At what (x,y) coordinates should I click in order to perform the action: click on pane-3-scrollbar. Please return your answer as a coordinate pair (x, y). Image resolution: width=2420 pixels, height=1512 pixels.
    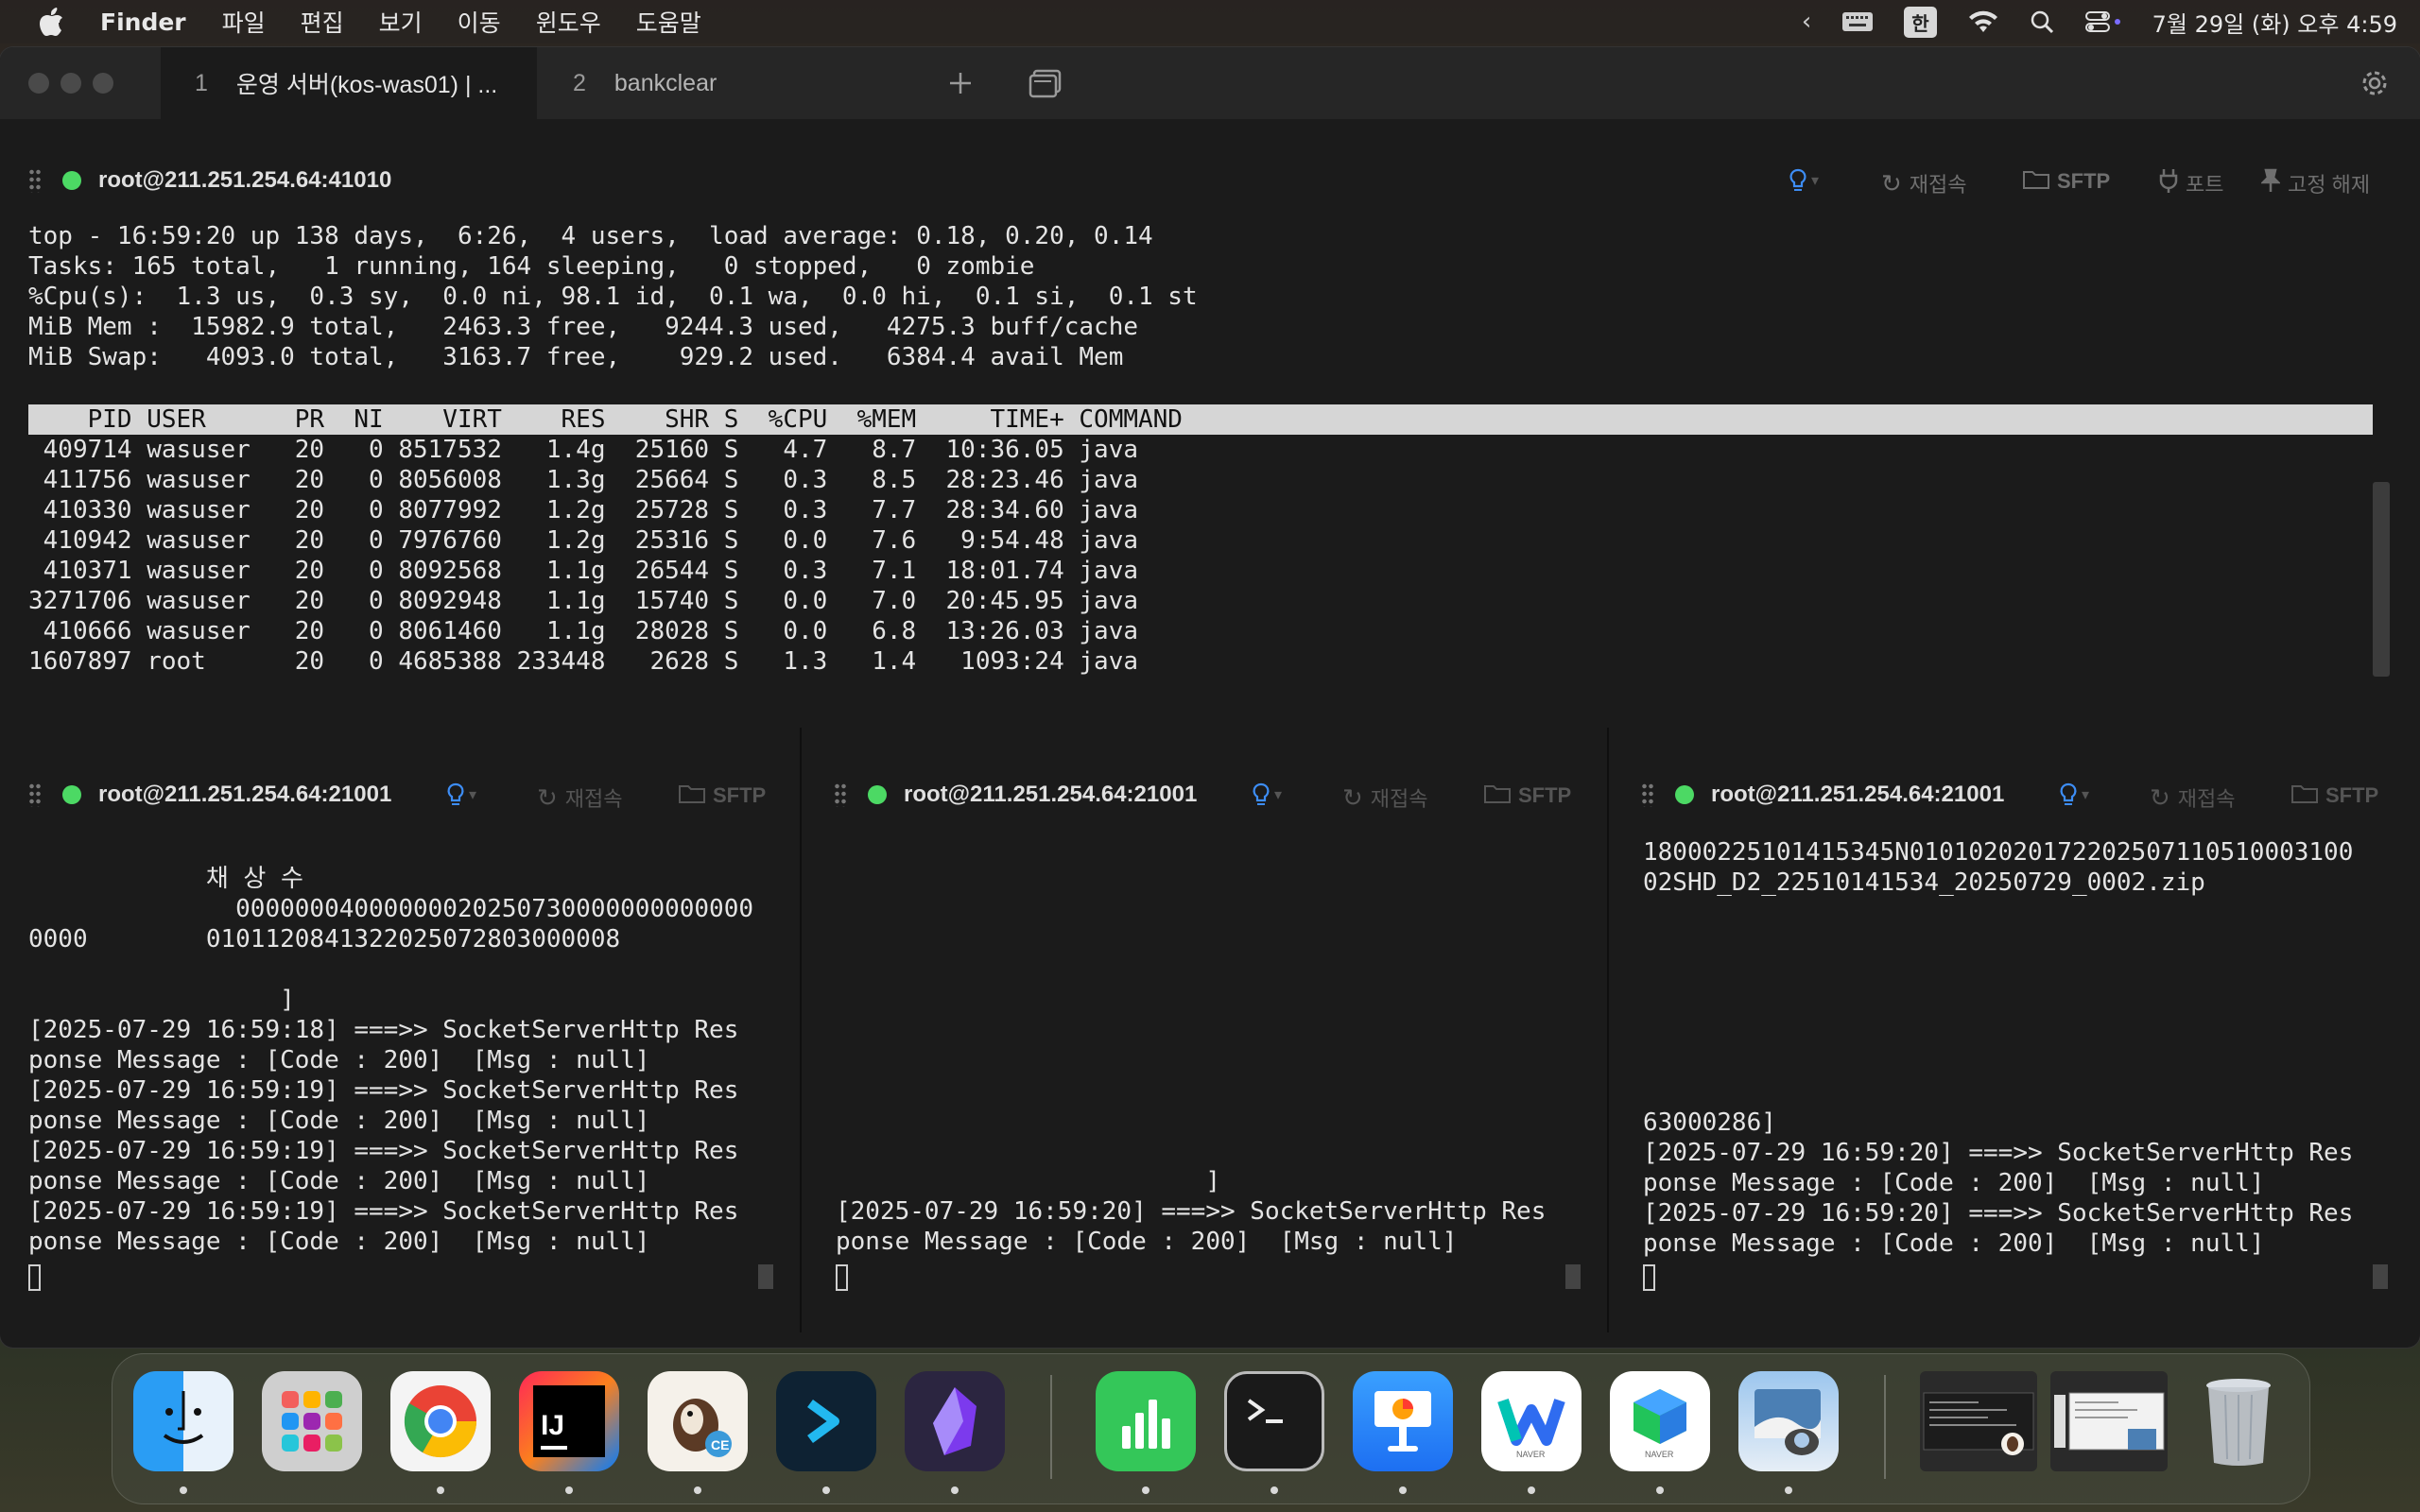
    Looking at the image, I should click on (2380, 1276).